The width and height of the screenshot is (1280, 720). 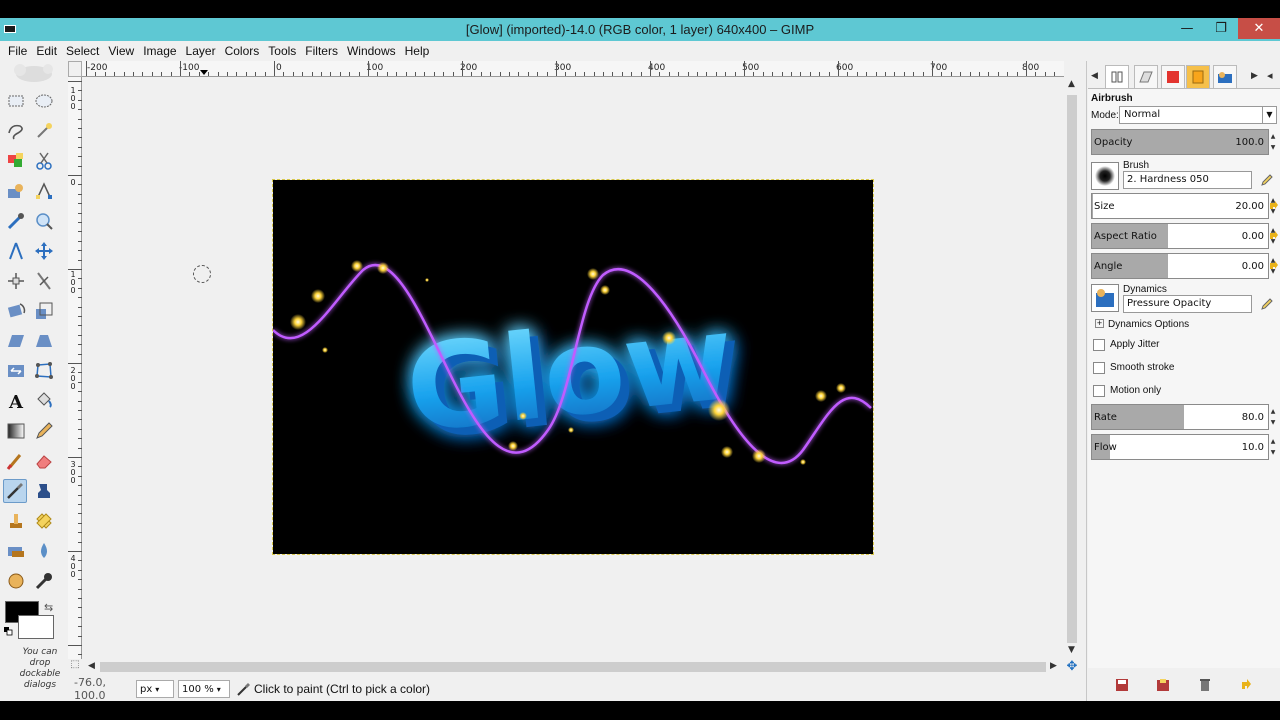 What do you see at coordinates (75, 667) in the screenshot?
I see `quick-mask-icon: ⬚` at bounding box center [75, 667].